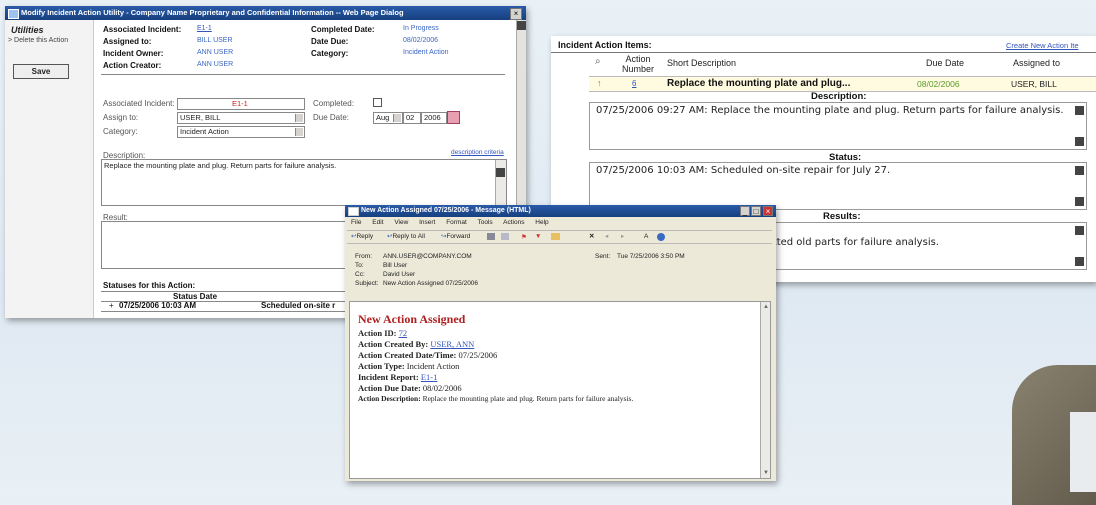  Describe the element at coordinates (513, 222) in the screenshot. I see `menu-actions: Actions` at that location.